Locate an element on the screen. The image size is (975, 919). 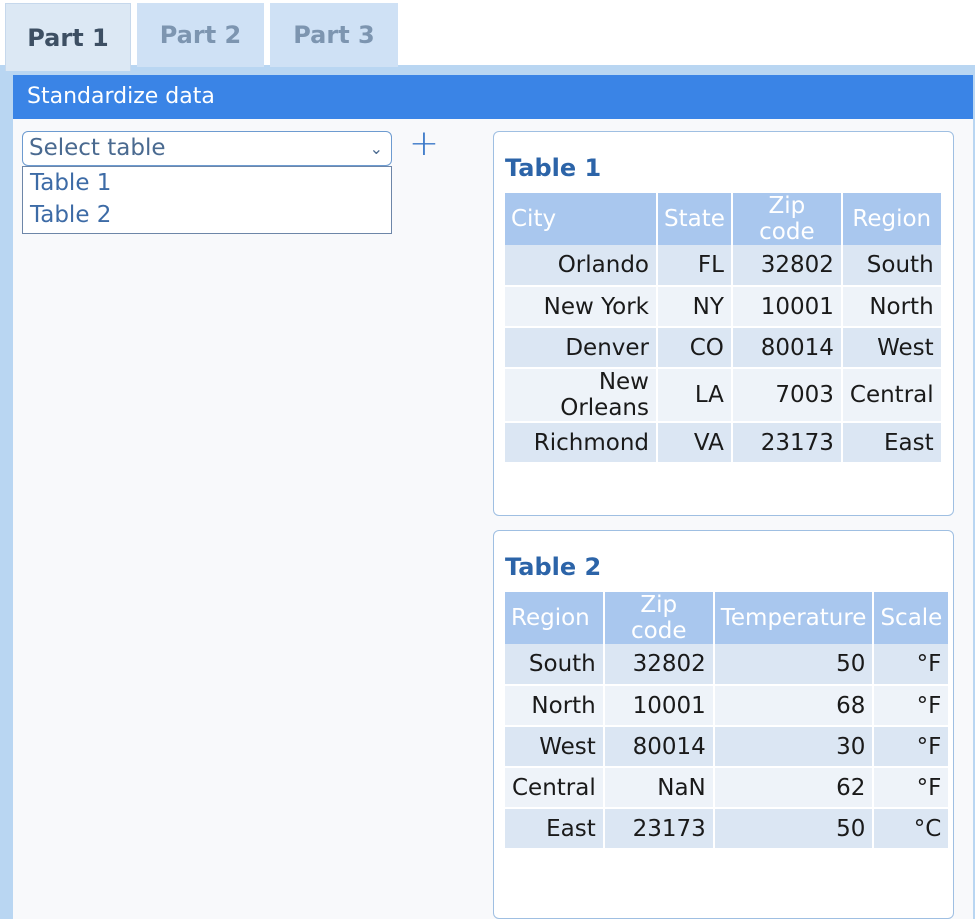
table-cell: 68 is located at coordinates (794, 706).